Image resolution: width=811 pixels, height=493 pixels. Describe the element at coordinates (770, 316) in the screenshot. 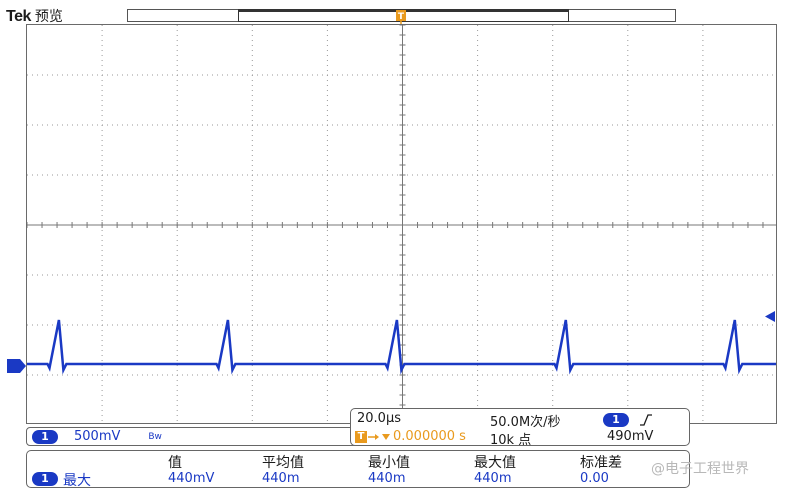

I see `trigger-level-arrow-icon` at that location.